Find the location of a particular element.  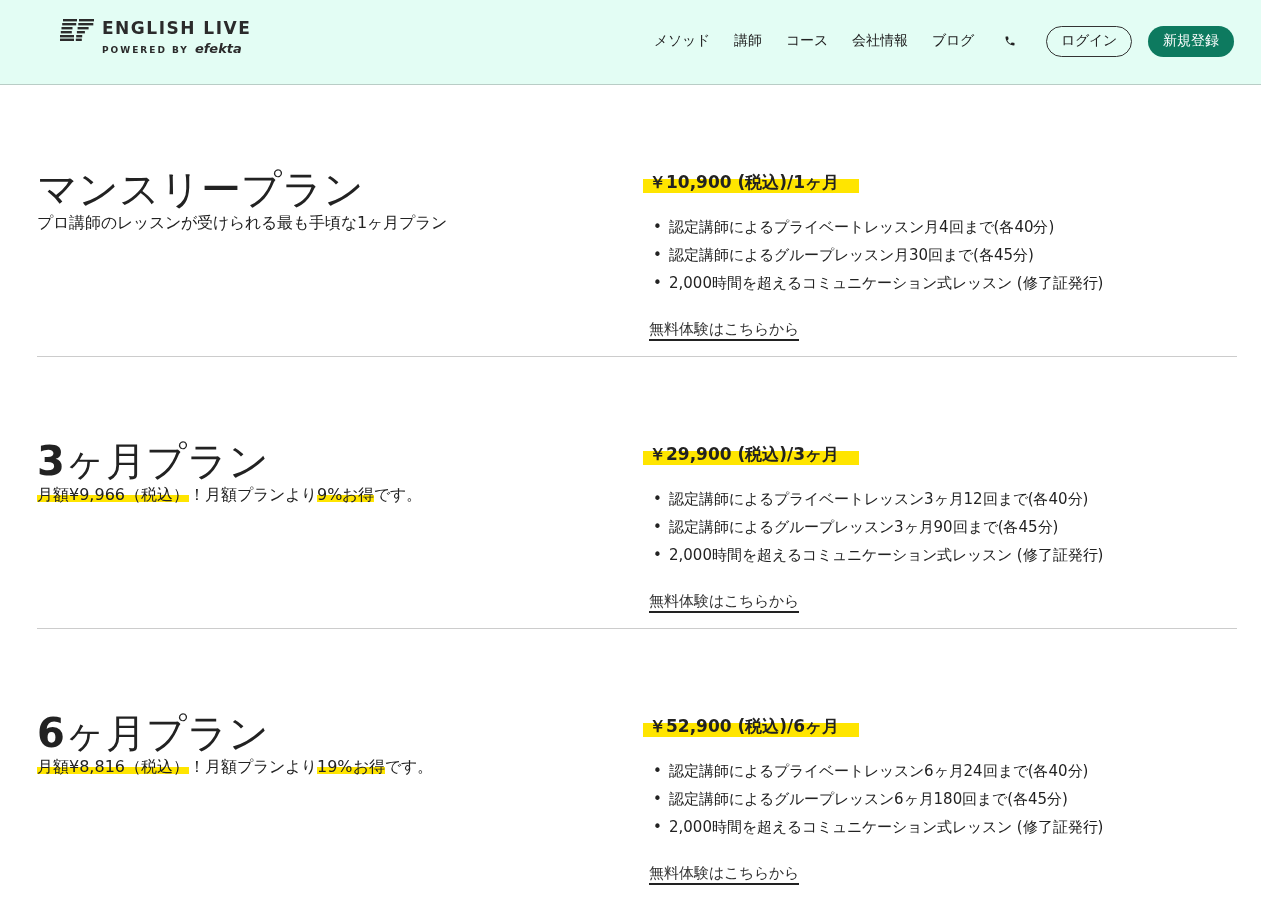

plan-description: 月額¥9,966（税込）！月額プランより 9%お得です。 is located at coordinates (230, 495).